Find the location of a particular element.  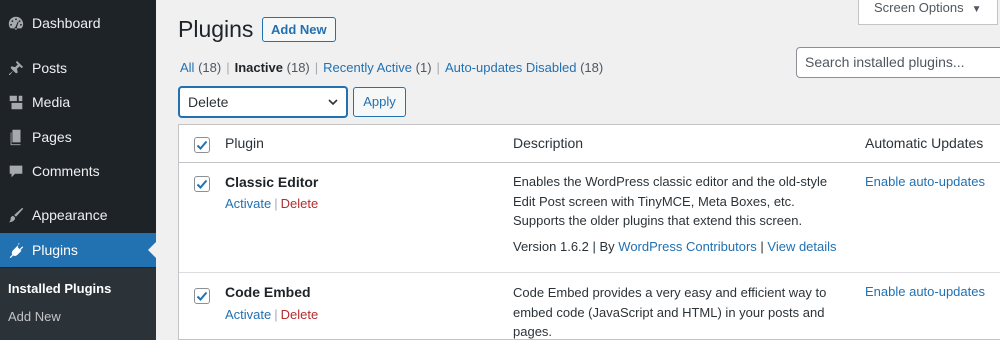

filter-recent-count: (1) is located at coordinates (423, 67).